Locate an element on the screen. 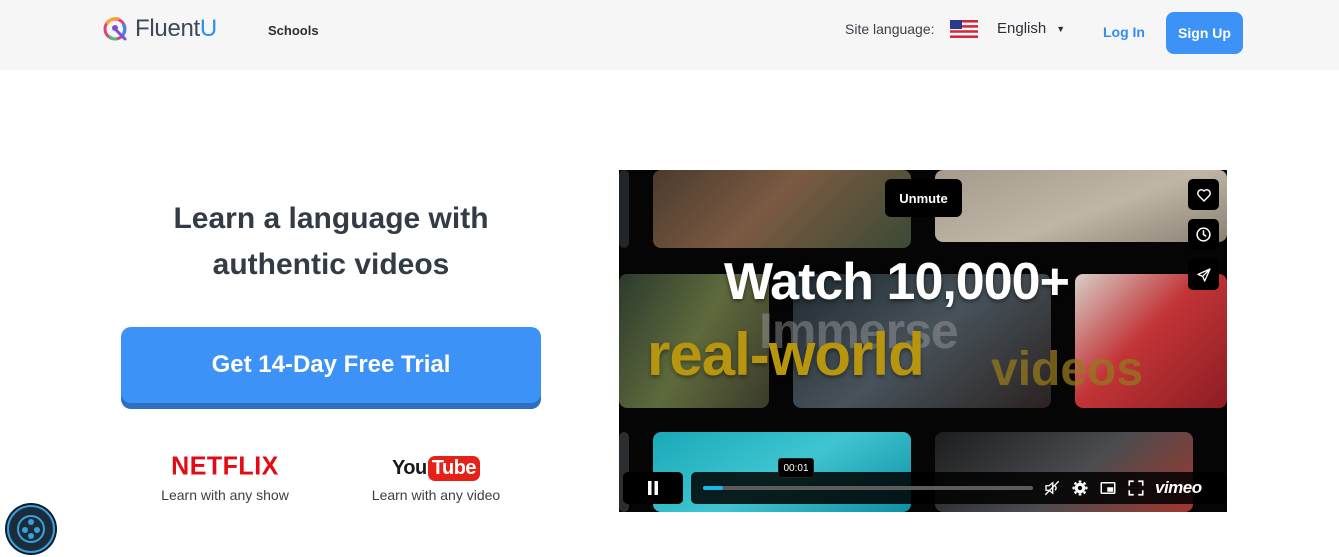  language-value: English is located at coordinates (1022, 28).